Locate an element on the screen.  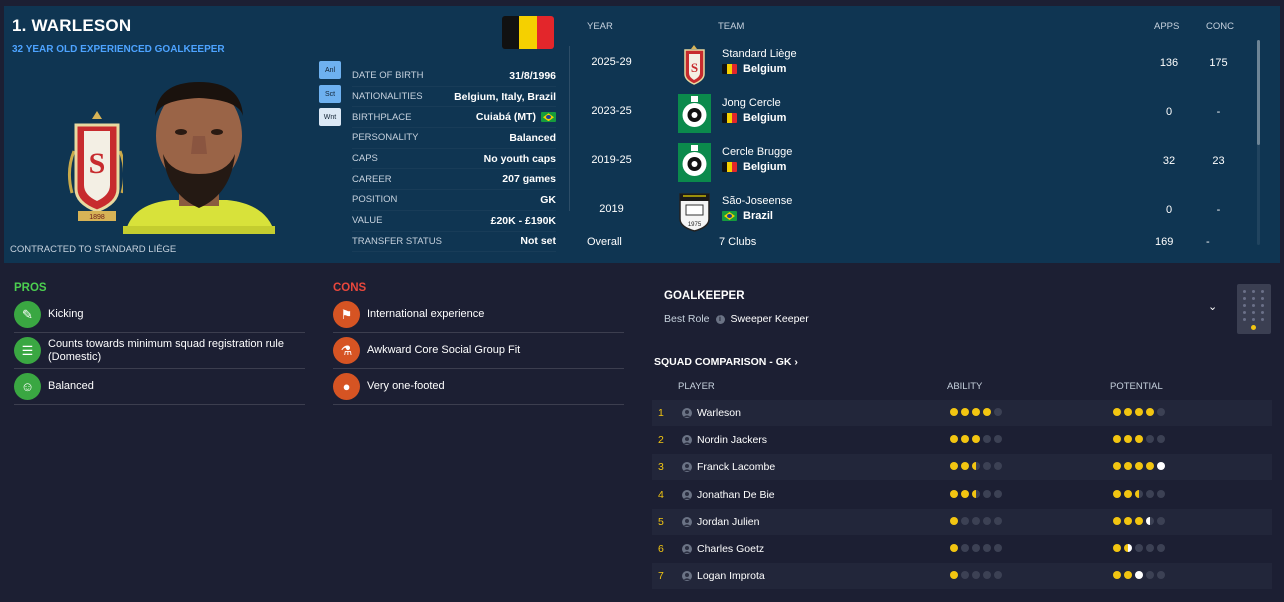
career-header-team: TEAM is located at coordinates (731, 26).